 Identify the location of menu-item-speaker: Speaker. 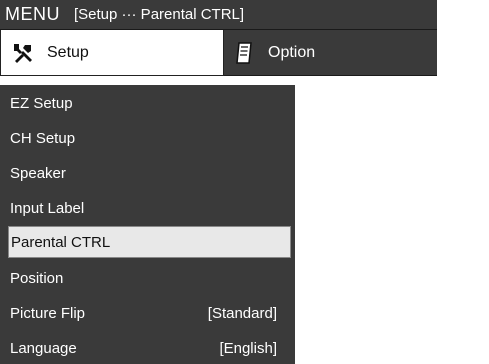
(149, 173).